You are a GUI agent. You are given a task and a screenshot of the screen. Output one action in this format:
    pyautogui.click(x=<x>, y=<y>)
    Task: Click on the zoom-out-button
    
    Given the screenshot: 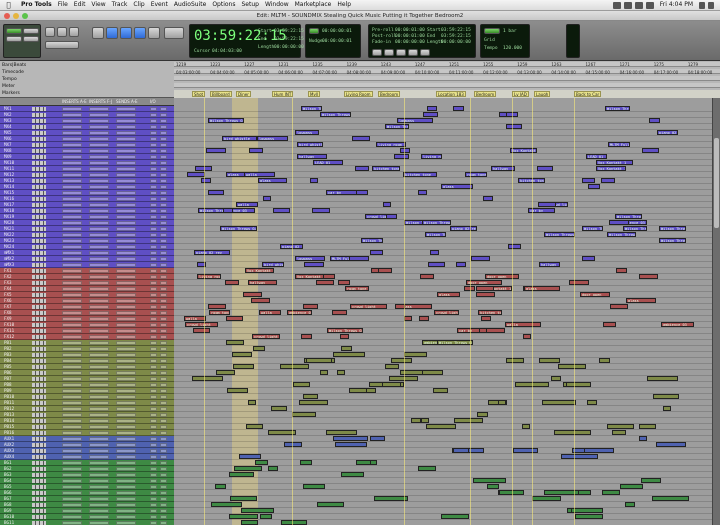 What is the action you would take?
    pyautogui.click(x=62, y=32)
    